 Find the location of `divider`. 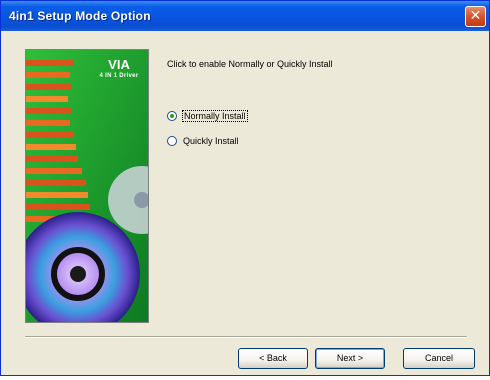

divider is located at coordinates (246, 337).